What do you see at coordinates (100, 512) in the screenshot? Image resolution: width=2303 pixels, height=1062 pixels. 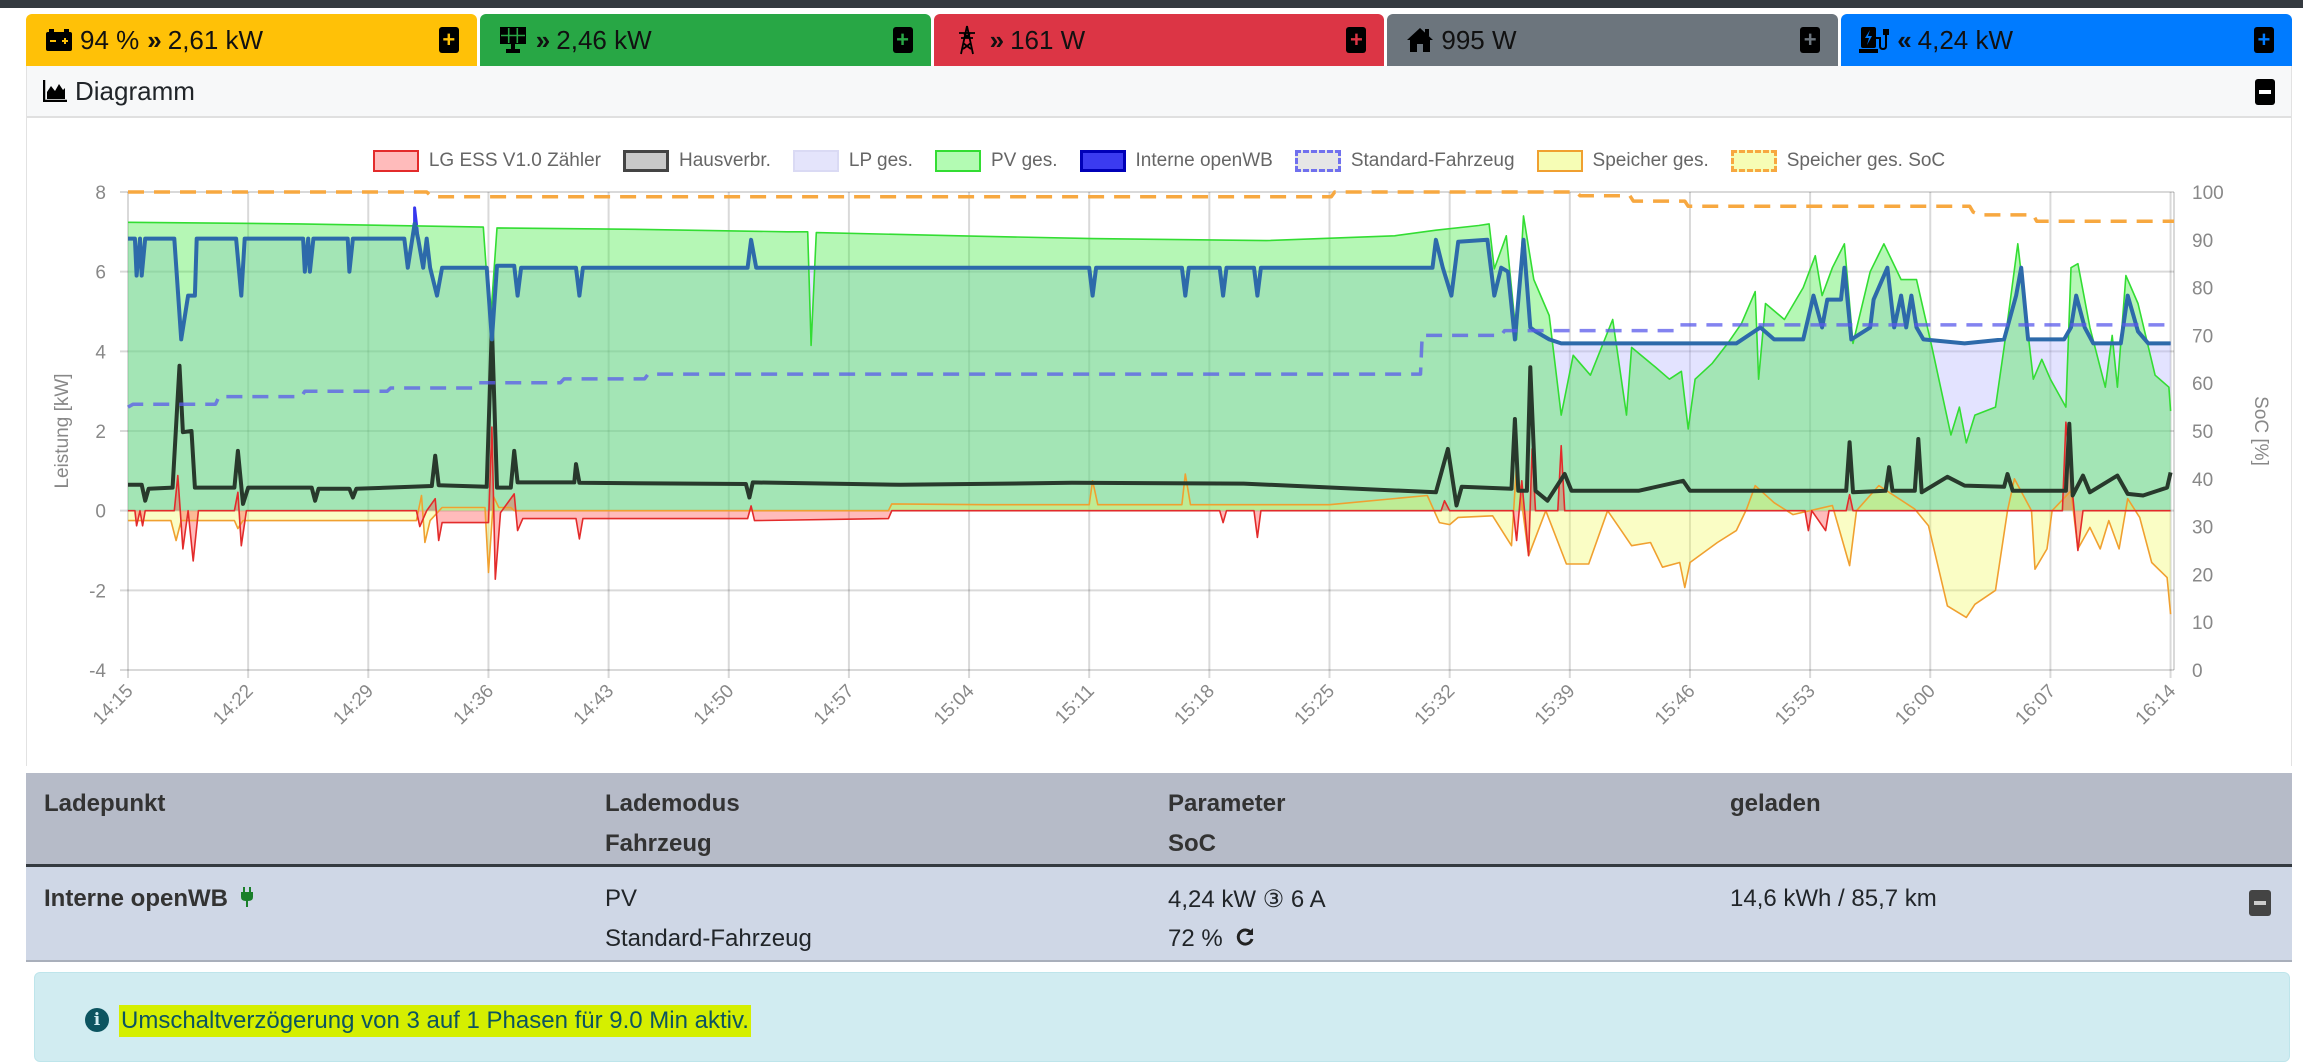 I see `y-tick-label: 0` at bounding box center [100, 512].